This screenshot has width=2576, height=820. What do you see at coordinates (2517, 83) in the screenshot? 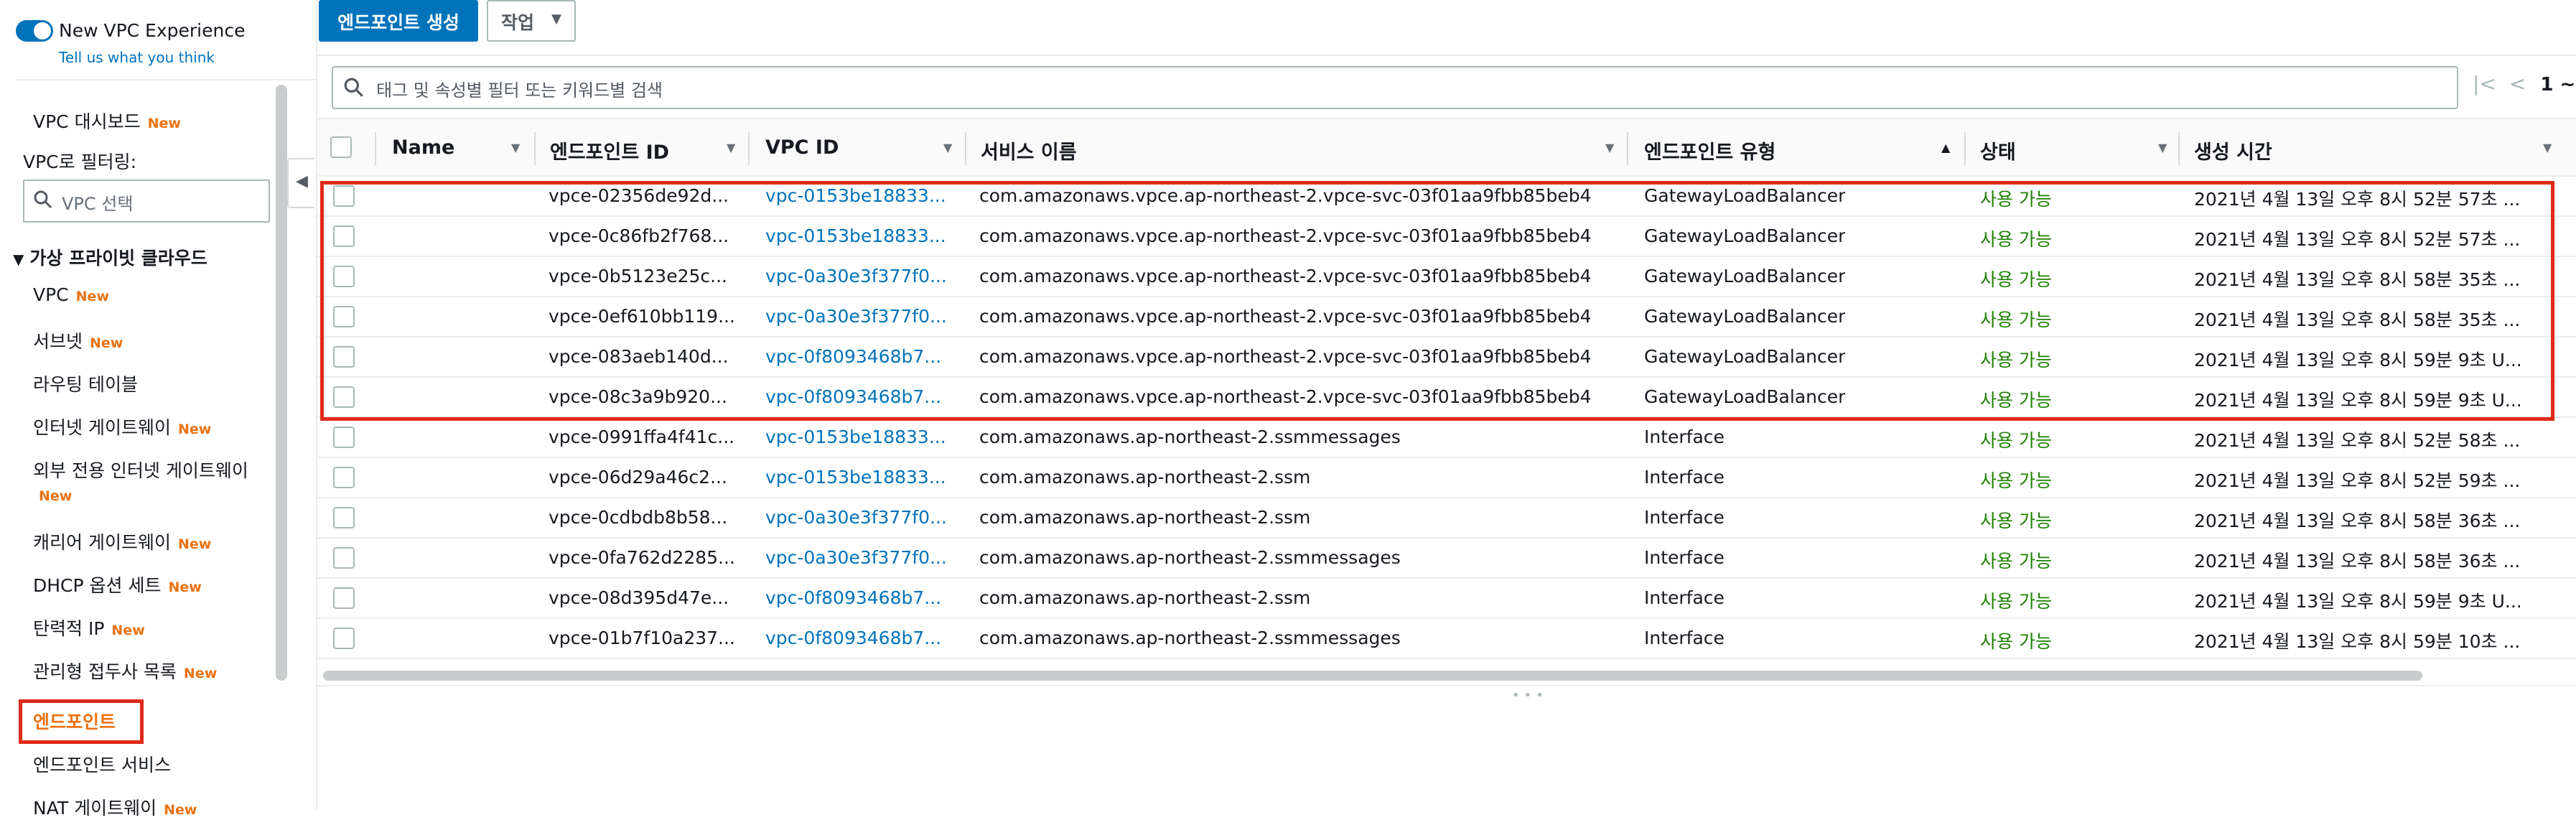
I see `prev-page-icon: <` at bounding box center [2517, 83].